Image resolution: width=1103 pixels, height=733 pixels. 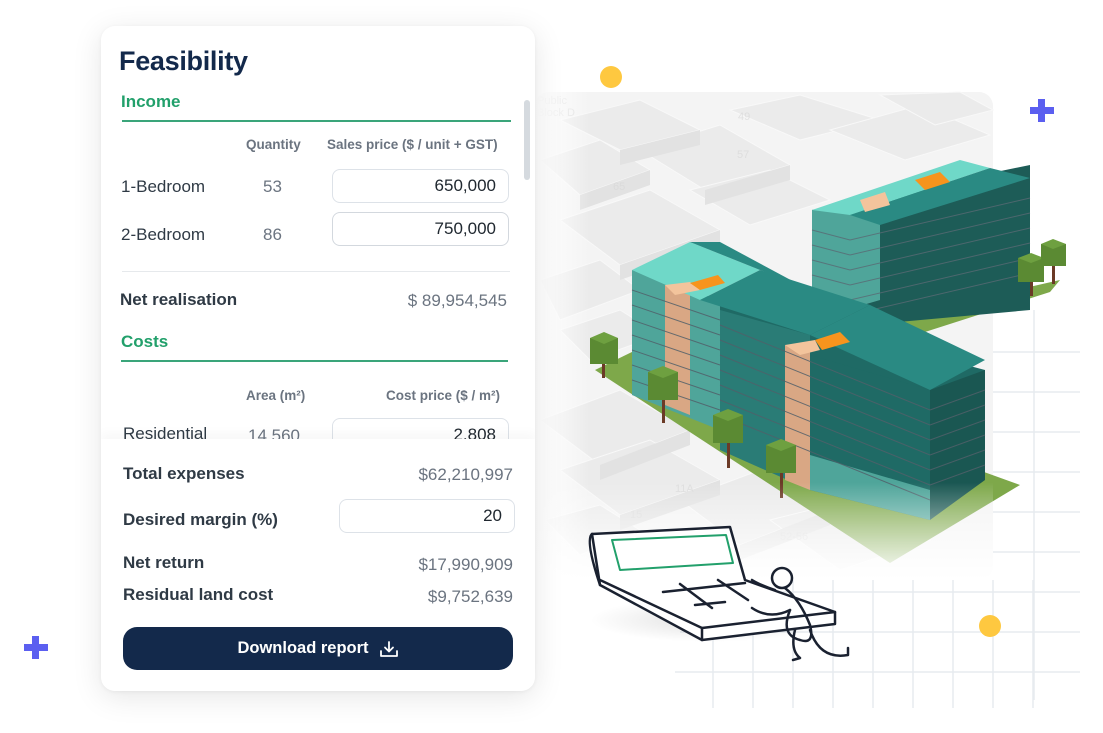 I want to click on tree-icon, so click(x=1053, y=261).